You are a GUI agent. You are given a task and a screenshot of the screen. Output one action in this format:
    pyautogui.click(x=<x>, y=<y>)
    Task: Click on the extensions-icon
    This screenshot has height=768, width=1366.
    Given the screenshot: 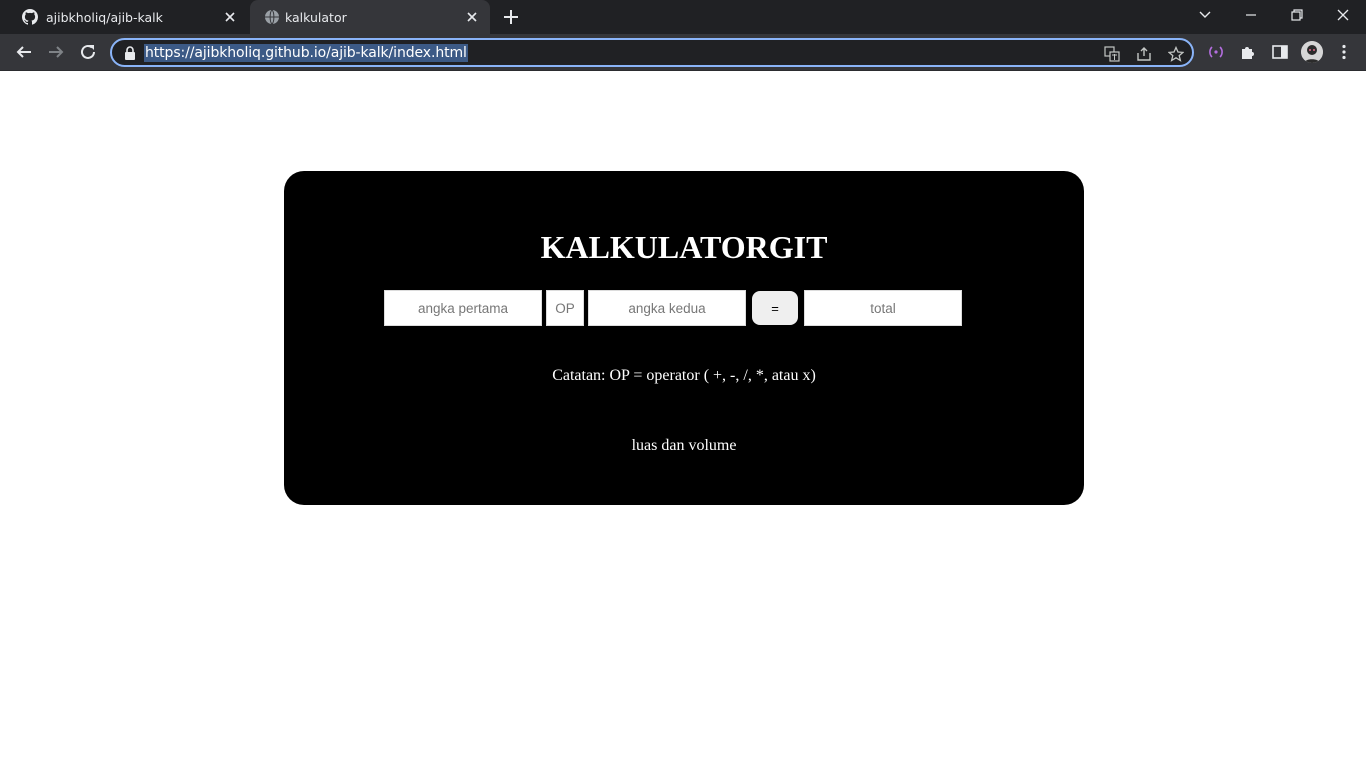 What is the action you would take?
    pyautogui.click(x=1248, y=52)
    